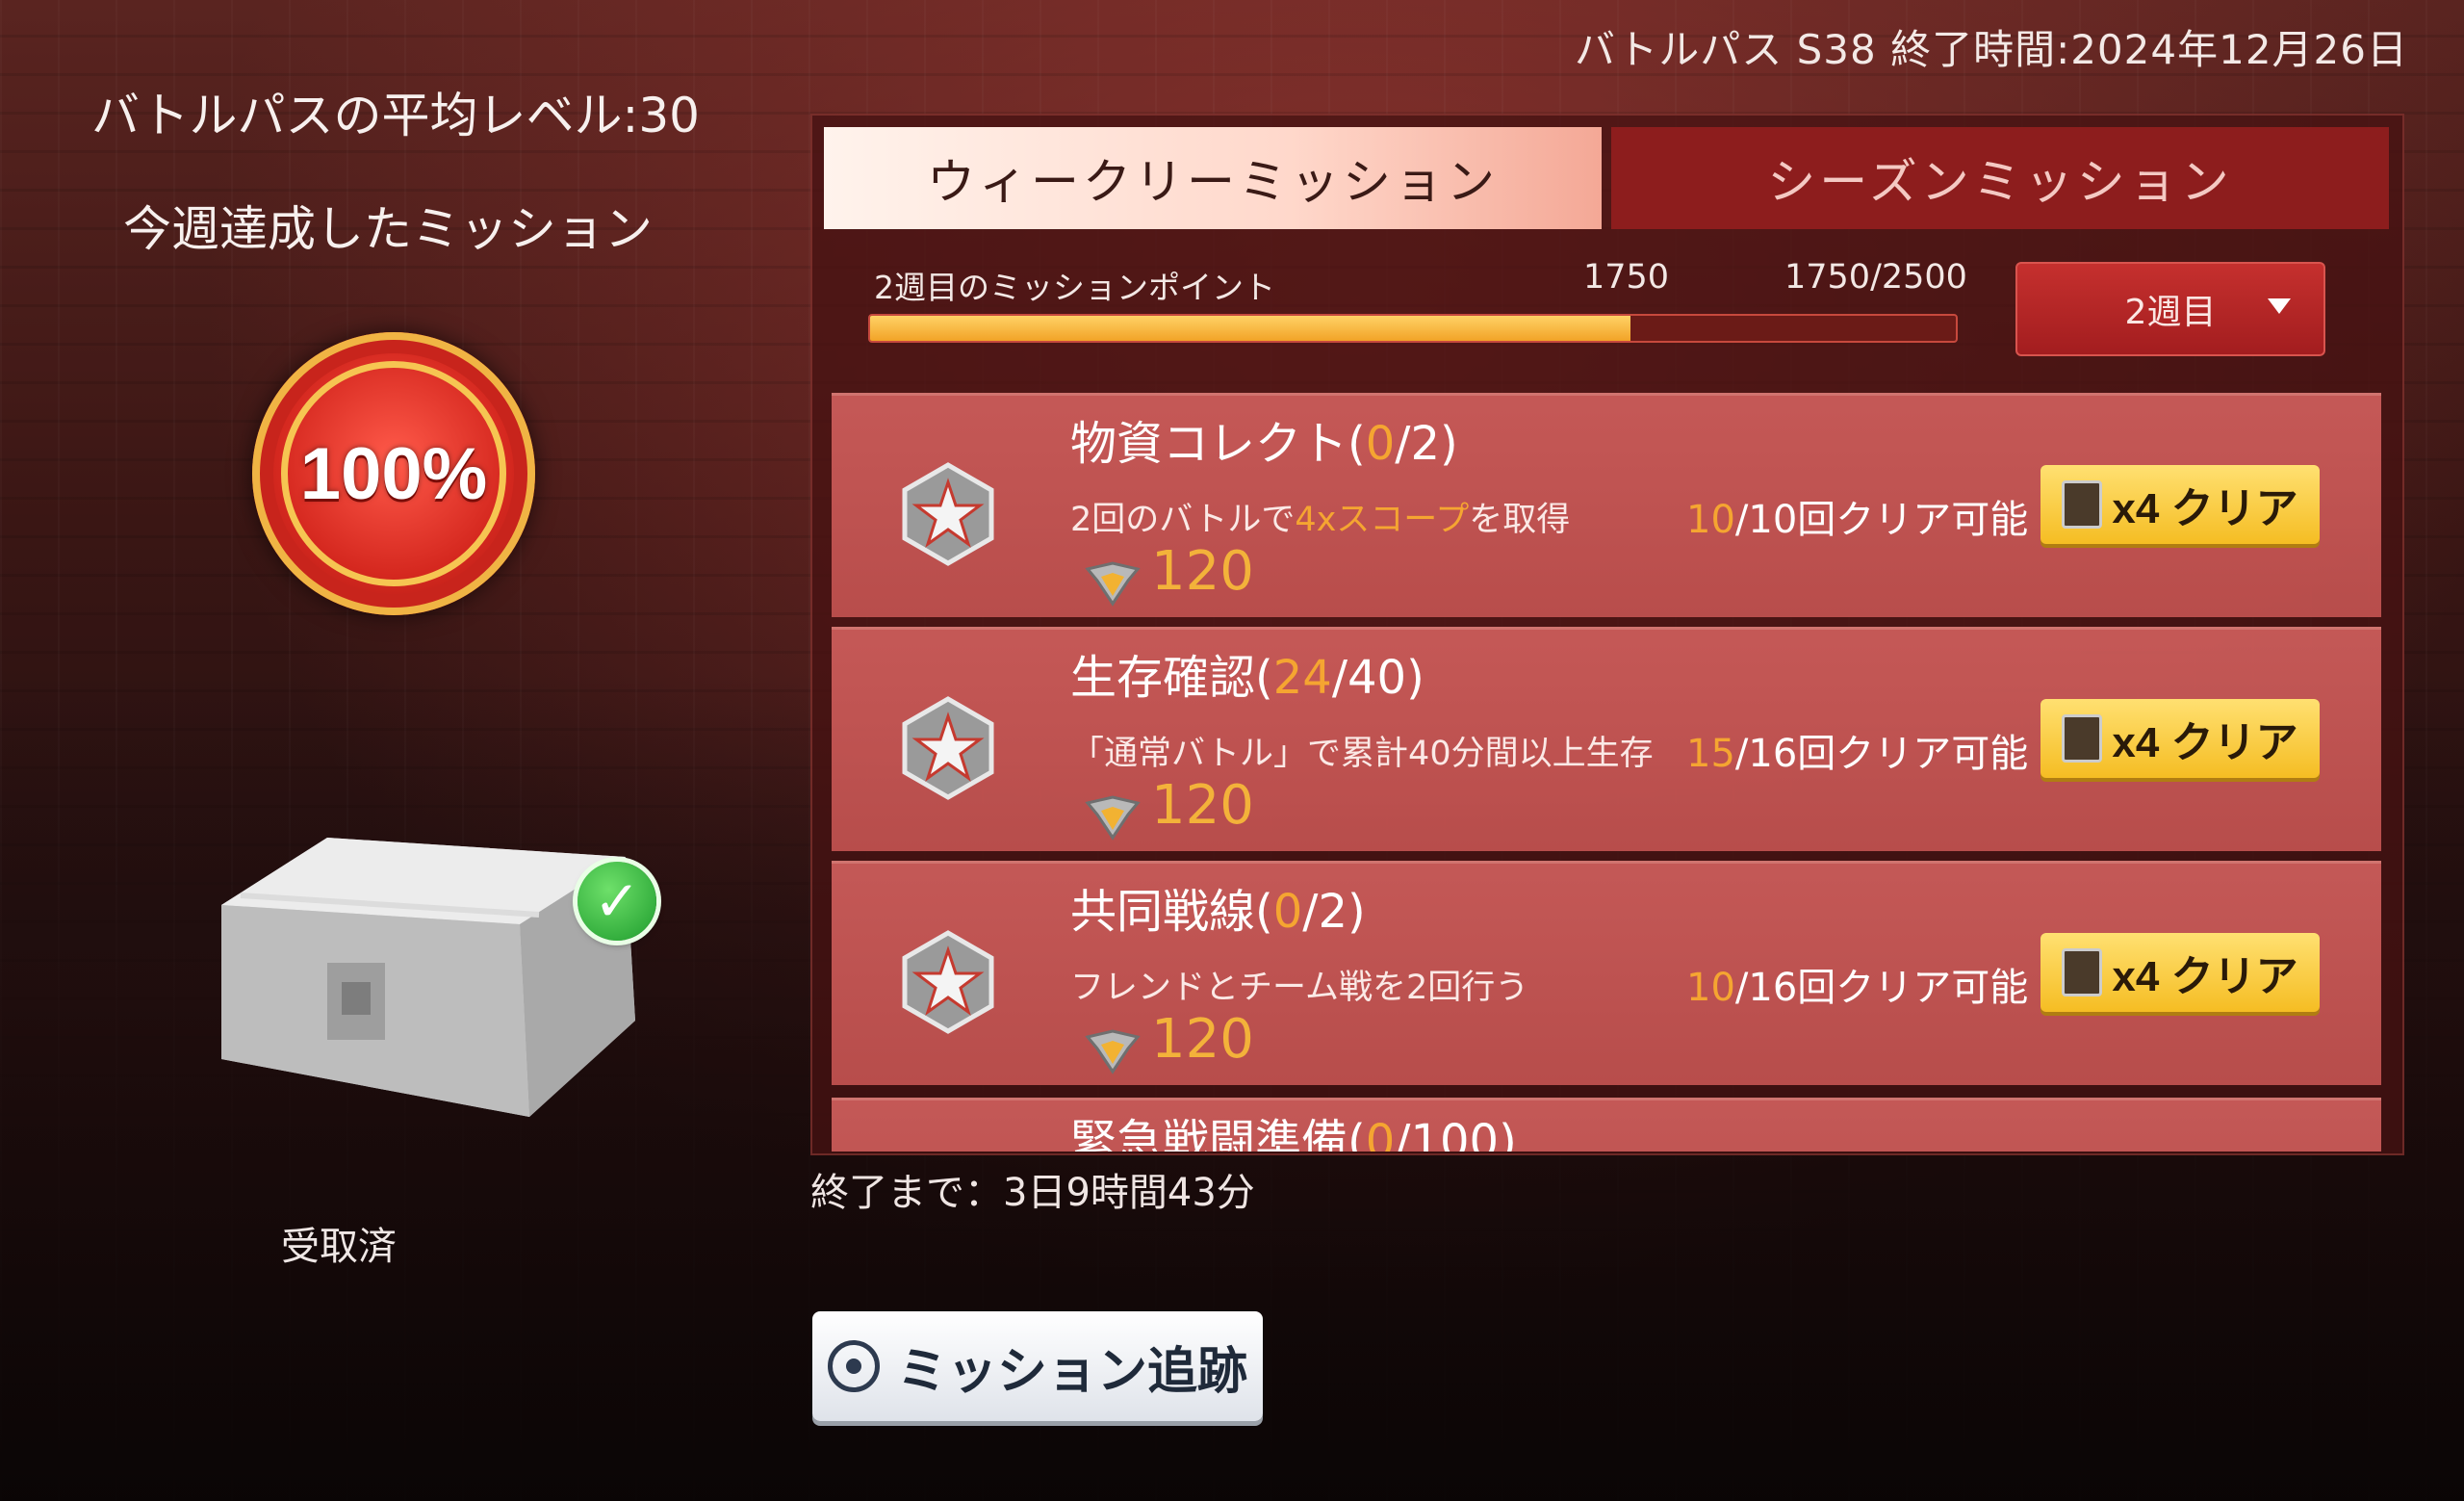 This screenshot has width=2464, height=1501. I want to click on mission-title: 共同戦線(0/2), so click(1218, 912).